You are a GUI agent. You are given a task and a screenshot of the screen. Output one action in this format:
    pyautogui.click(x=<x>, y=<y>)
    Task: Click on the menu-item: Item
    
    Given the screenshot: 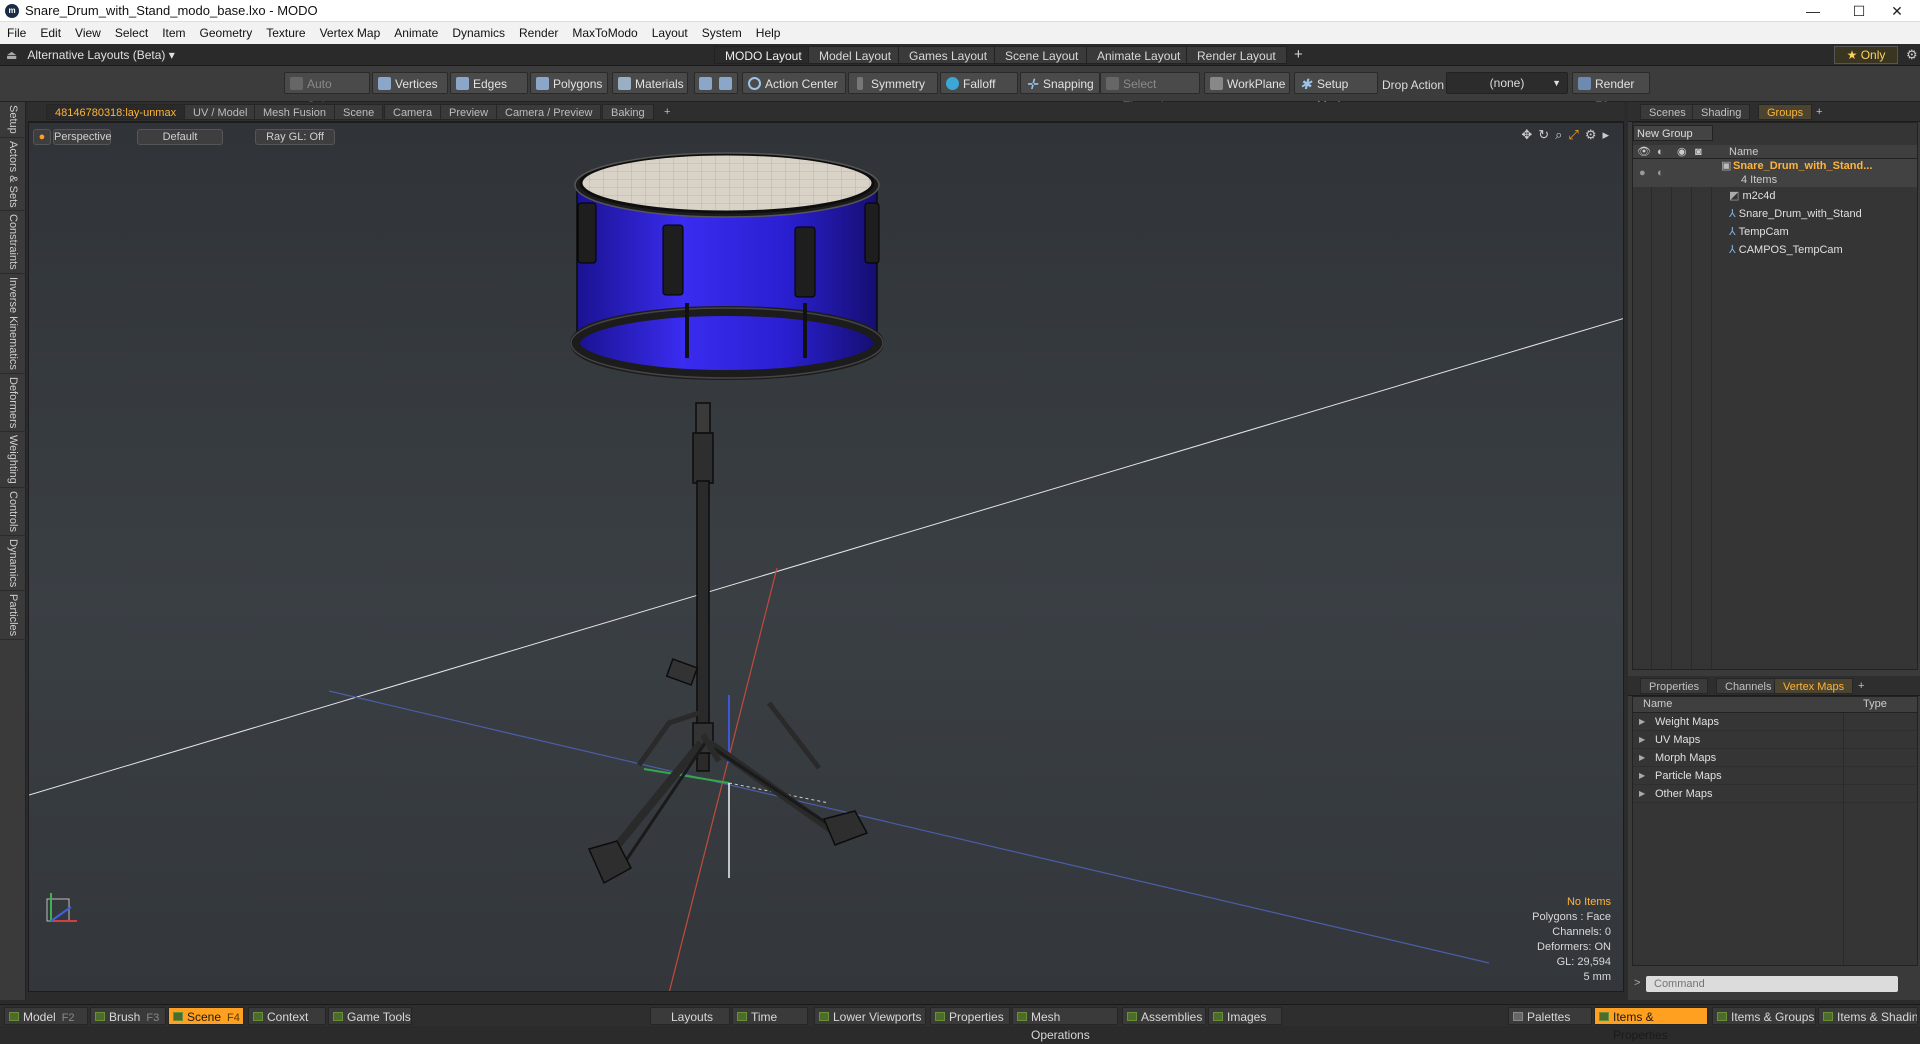 What is the action you would take?
    pyautogui.click(x=173, y=33)
    